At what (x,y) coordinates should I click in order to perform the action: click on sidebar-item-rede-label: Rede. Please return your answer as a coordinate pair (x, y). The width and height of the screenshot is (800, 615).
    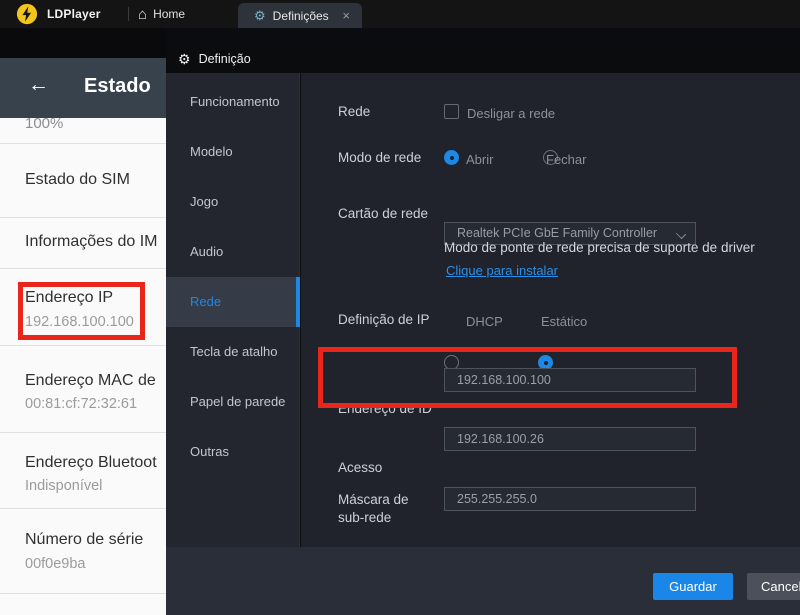
    Looking at the image, I should click on (206, 301).